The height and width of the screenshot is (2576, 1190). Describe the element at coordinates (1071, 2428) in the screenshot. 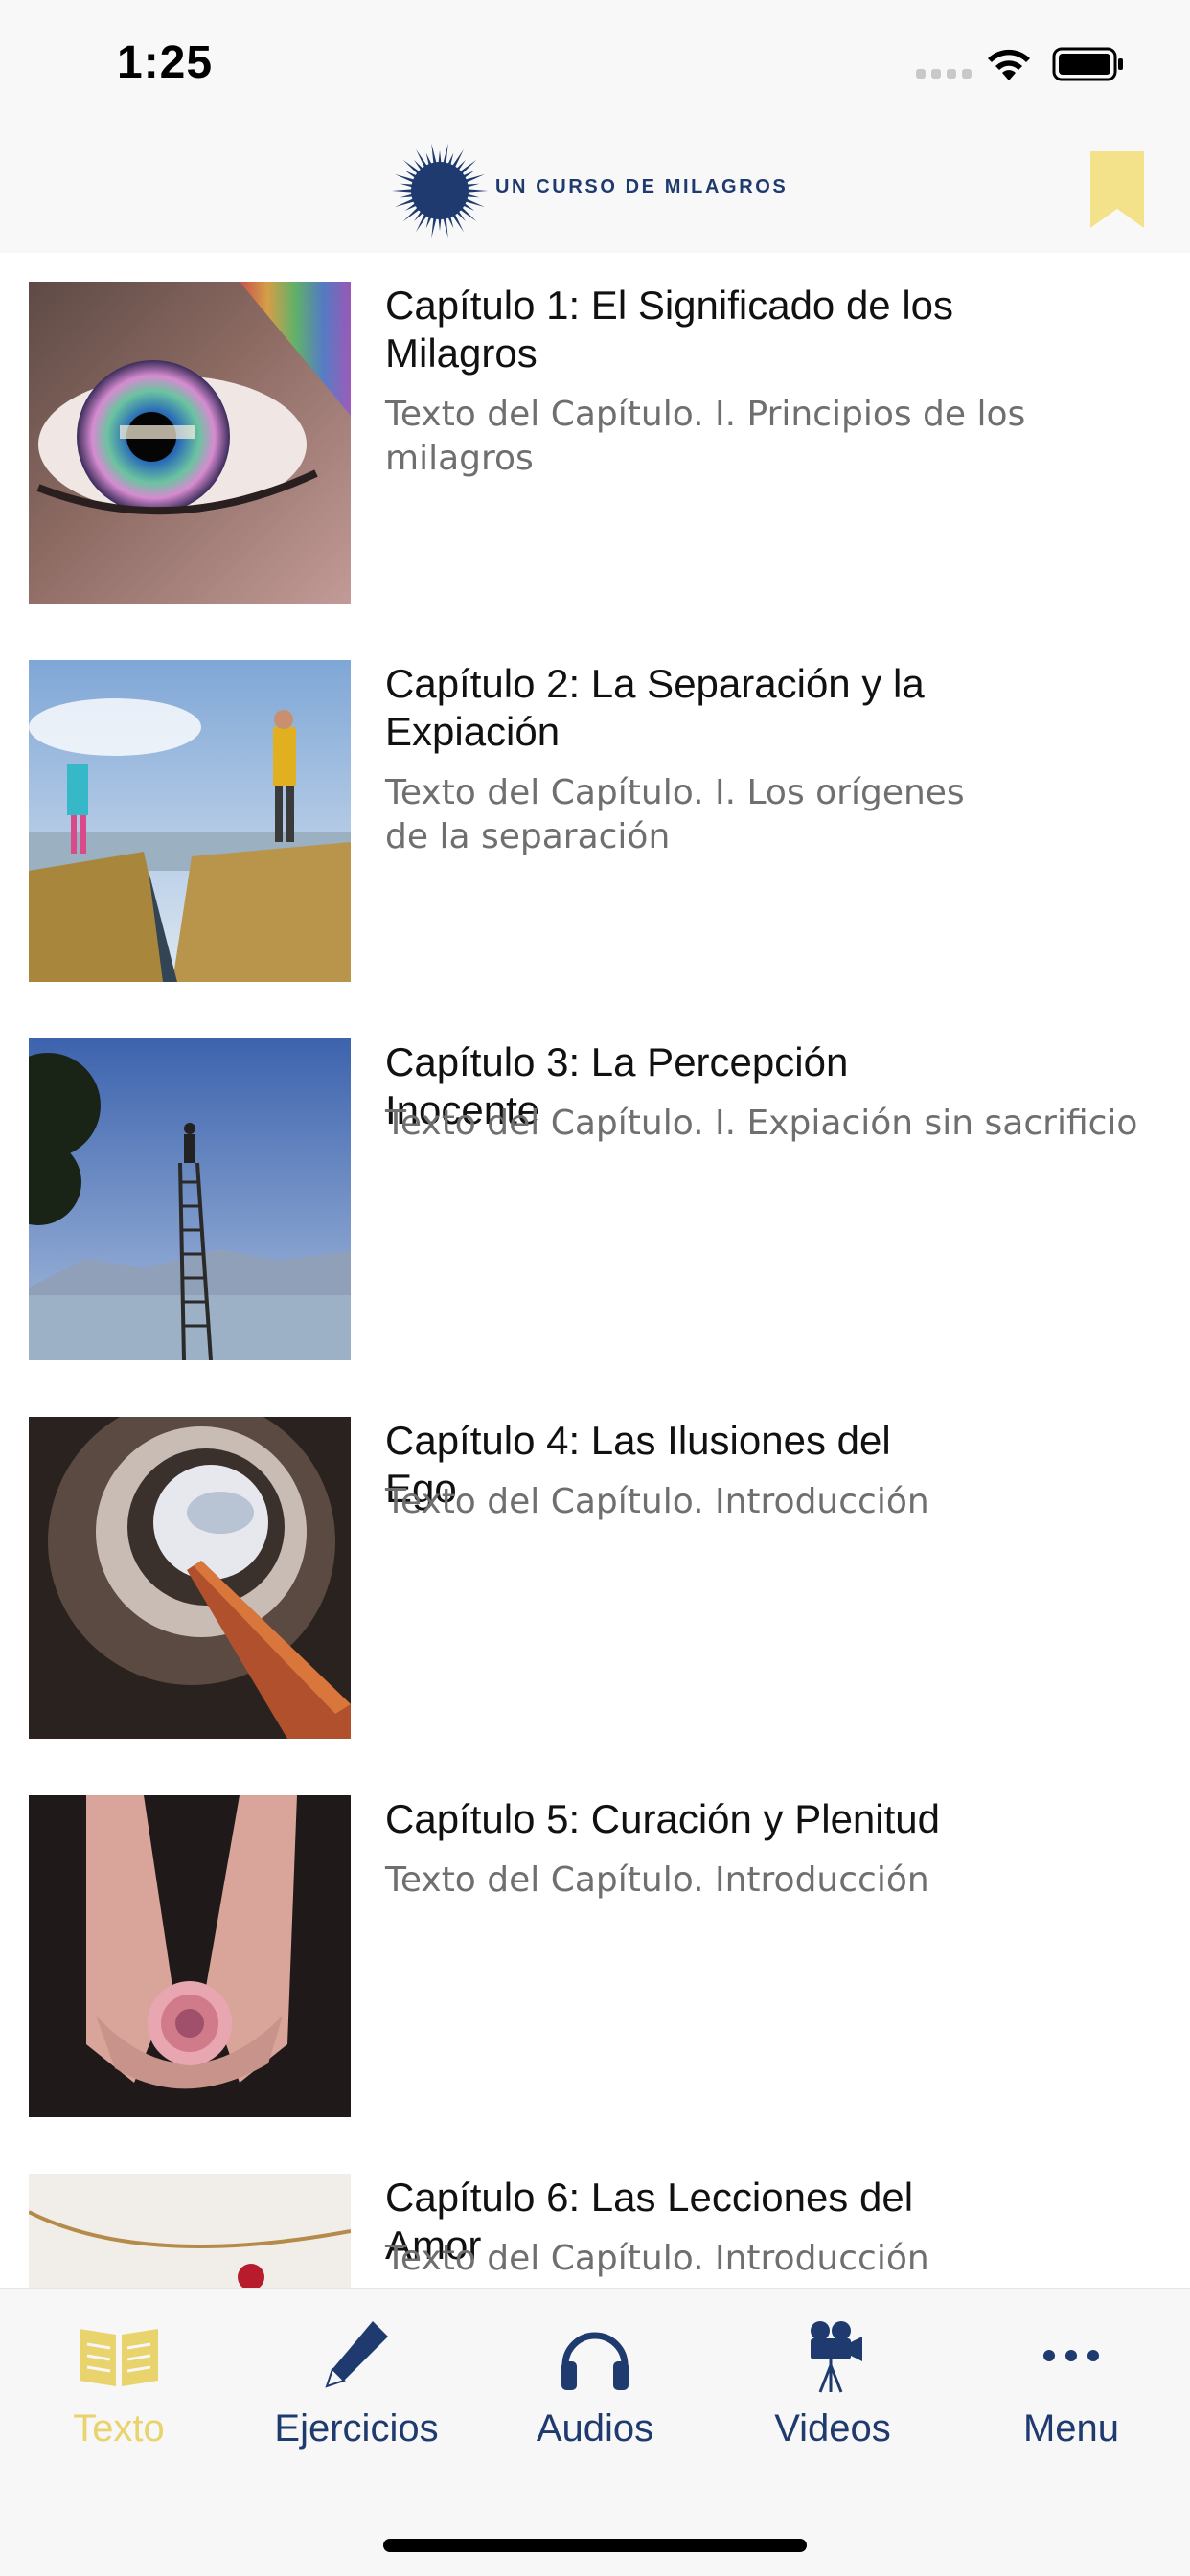

I see `tab-label: Menu` at that location.